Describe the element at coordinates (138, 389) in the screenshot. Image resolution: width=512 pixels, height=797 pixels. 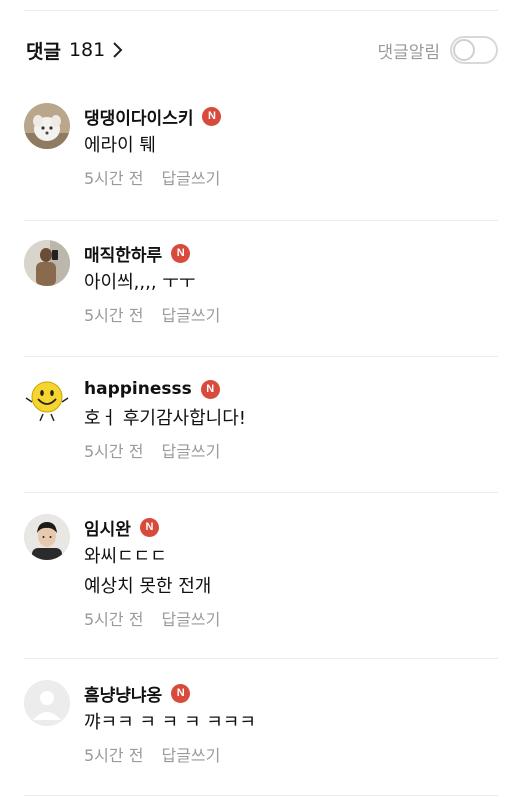
I see `comment-author: happinesss` at that location.